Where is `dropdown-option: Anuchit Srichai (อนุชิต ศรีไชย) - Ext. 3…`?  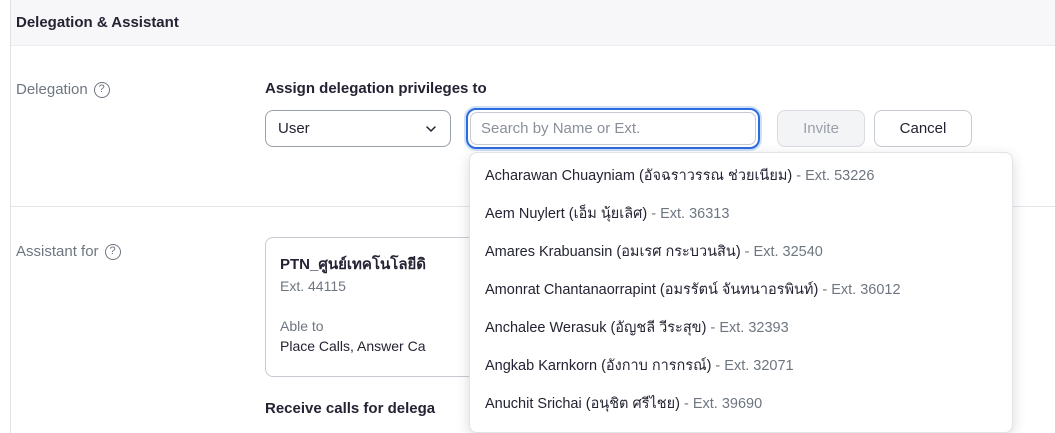 dropdown-option: Anuchit Srichai (อนุชิต ศรีไชย) - Ext. 3… is located at coordinates (741, 404).